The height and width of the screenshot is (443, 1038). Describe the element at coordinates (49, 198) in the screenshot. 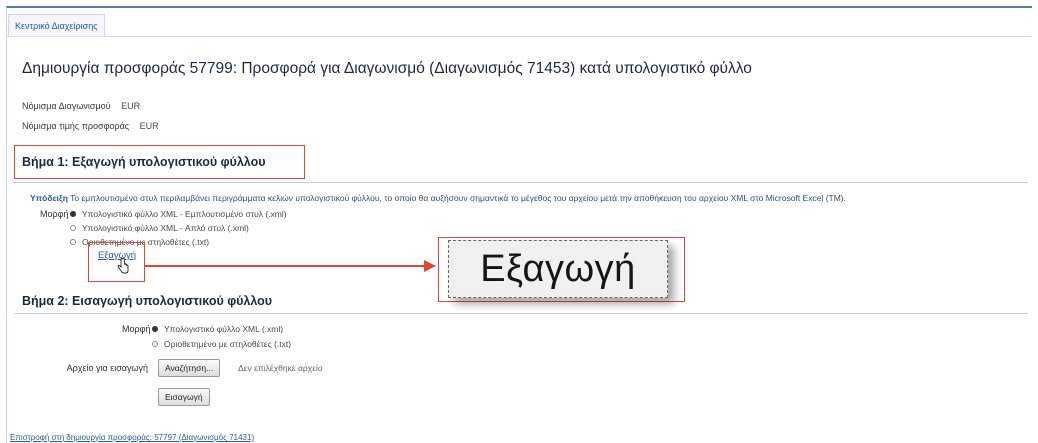

I see `tip-label: Υπόδειξη` at that location.